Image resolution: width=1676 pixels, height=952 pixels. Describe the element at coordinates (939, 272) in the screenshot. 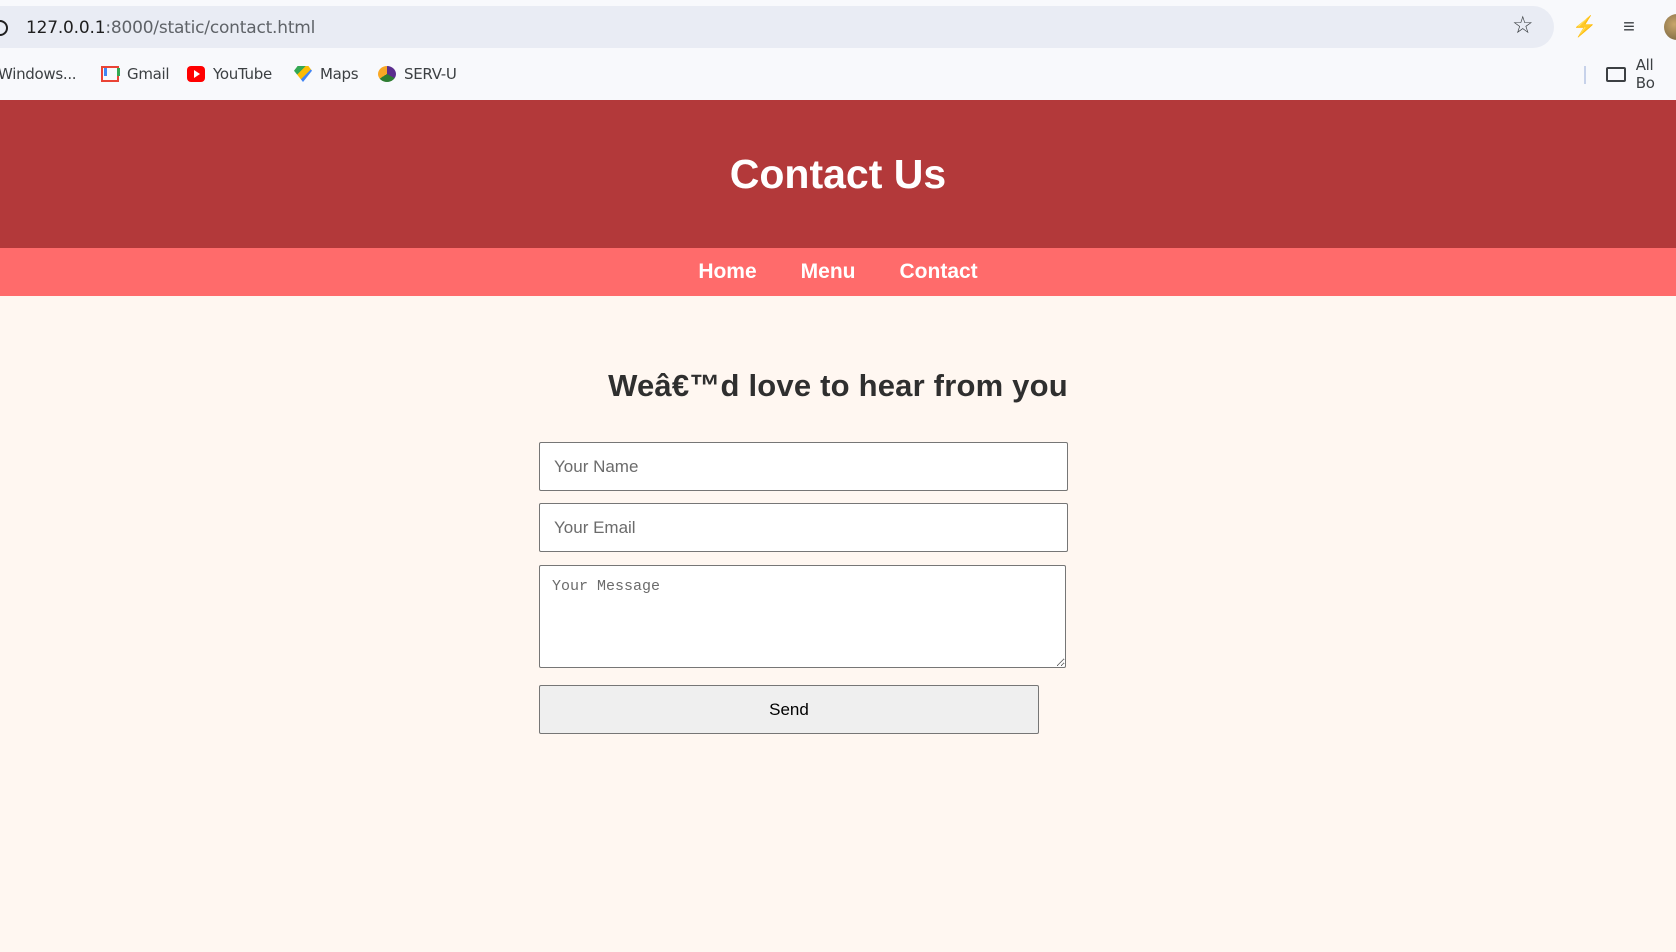

I see `nav-contact-link: Contact` at that location.